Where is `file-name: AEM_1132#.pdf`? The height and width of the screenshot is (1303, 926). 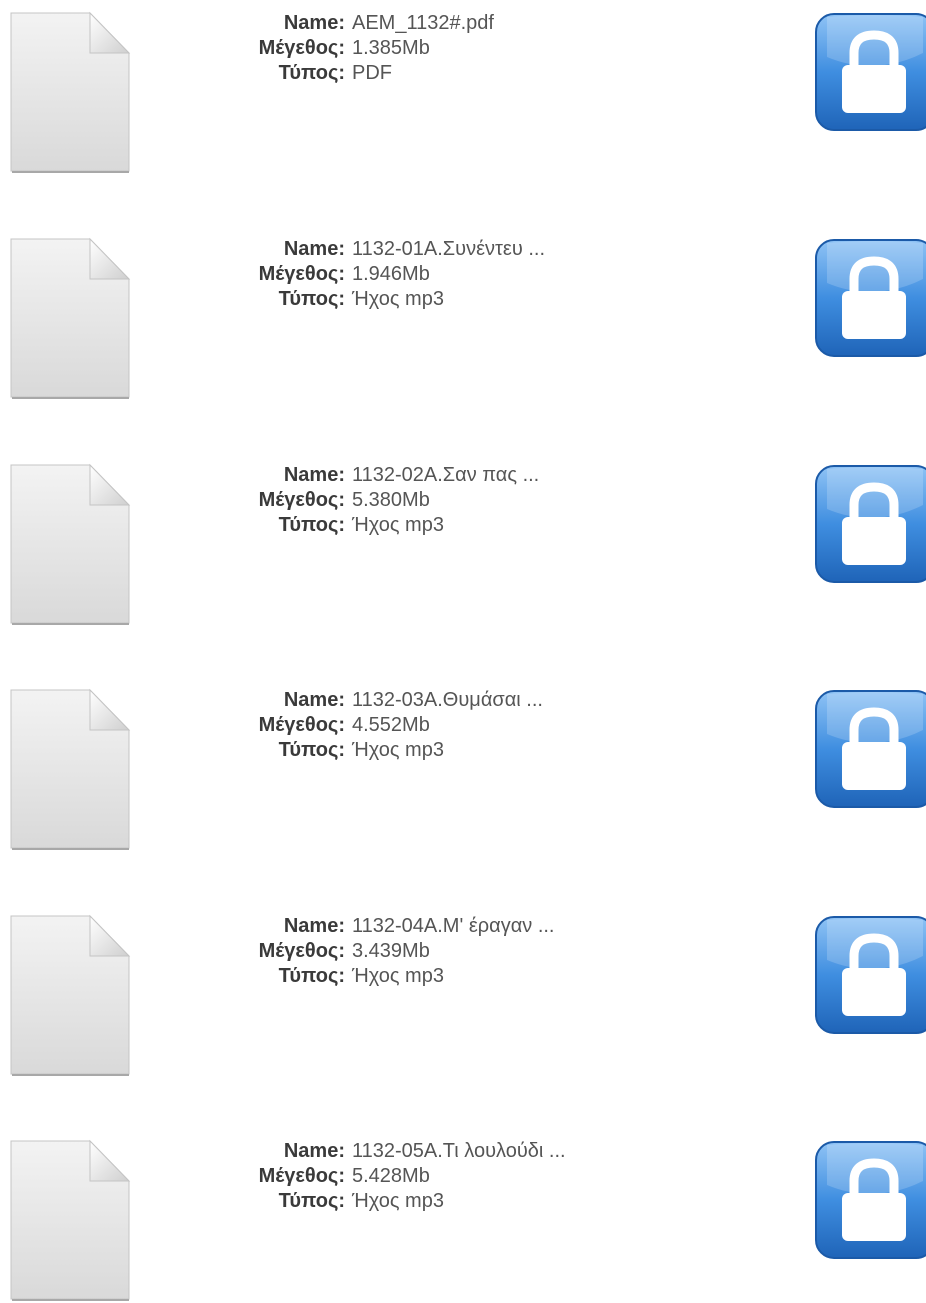
file-name: AEM_1132#.pdf is located at coordinates (419, 23).